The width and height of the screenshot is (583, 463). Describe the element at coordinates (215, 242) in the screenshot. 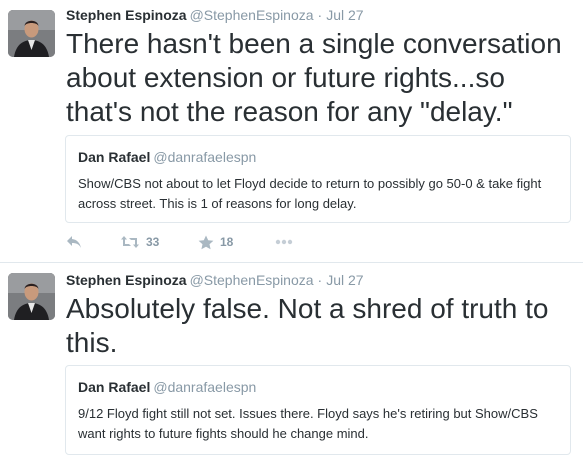

I see `favorite-button: 18` at that location.